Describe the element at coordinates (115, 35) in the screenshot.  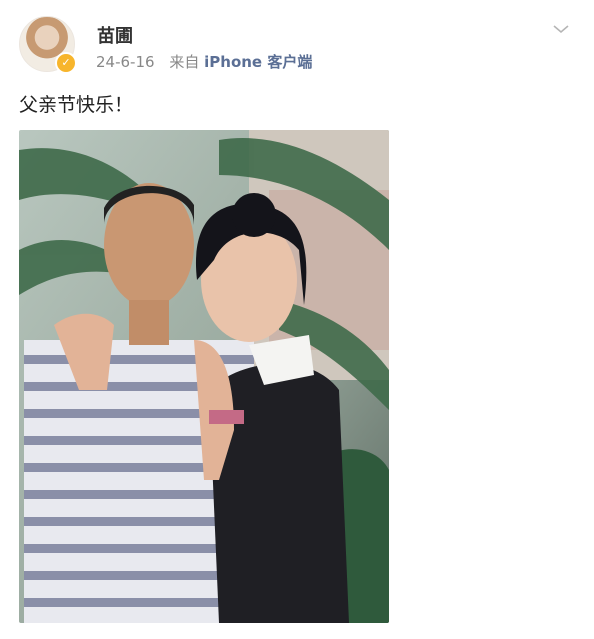
I see `username: 苗圃` at that location.